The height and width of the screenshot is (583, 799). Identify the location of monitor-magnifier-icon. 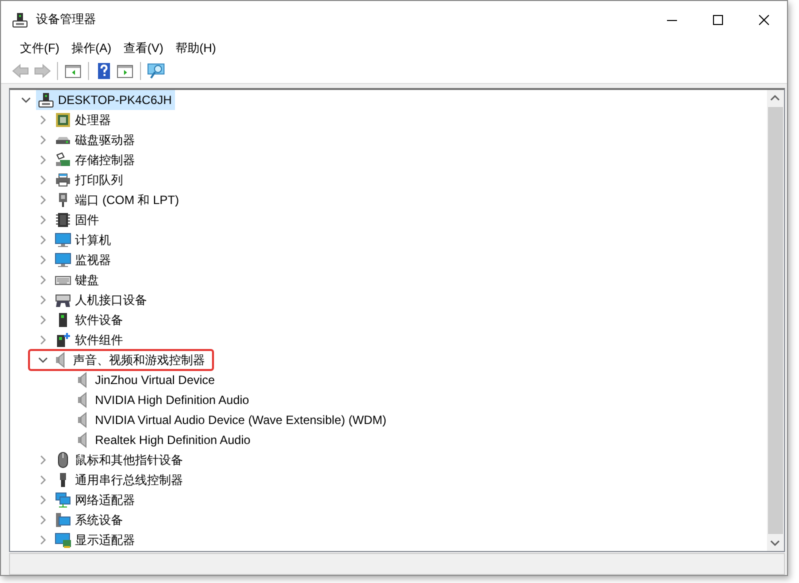
(156, 71).